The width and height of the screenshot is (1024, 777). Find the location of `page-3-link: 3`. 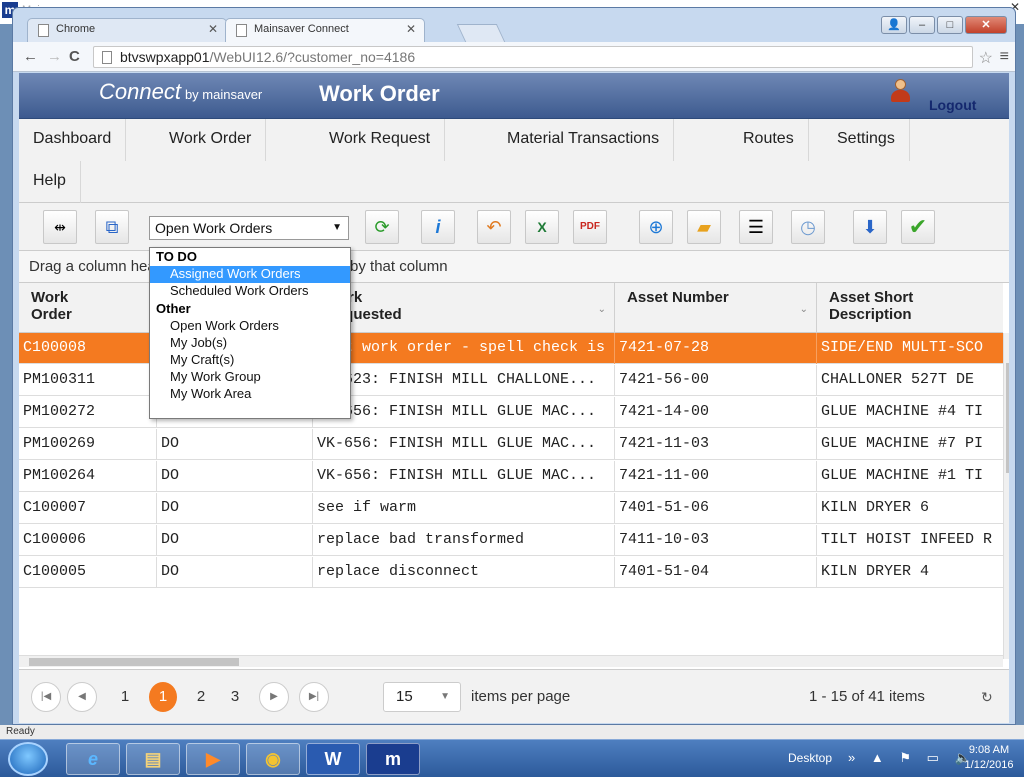

page-3-link: 3 is located at coordinates (235, 697).